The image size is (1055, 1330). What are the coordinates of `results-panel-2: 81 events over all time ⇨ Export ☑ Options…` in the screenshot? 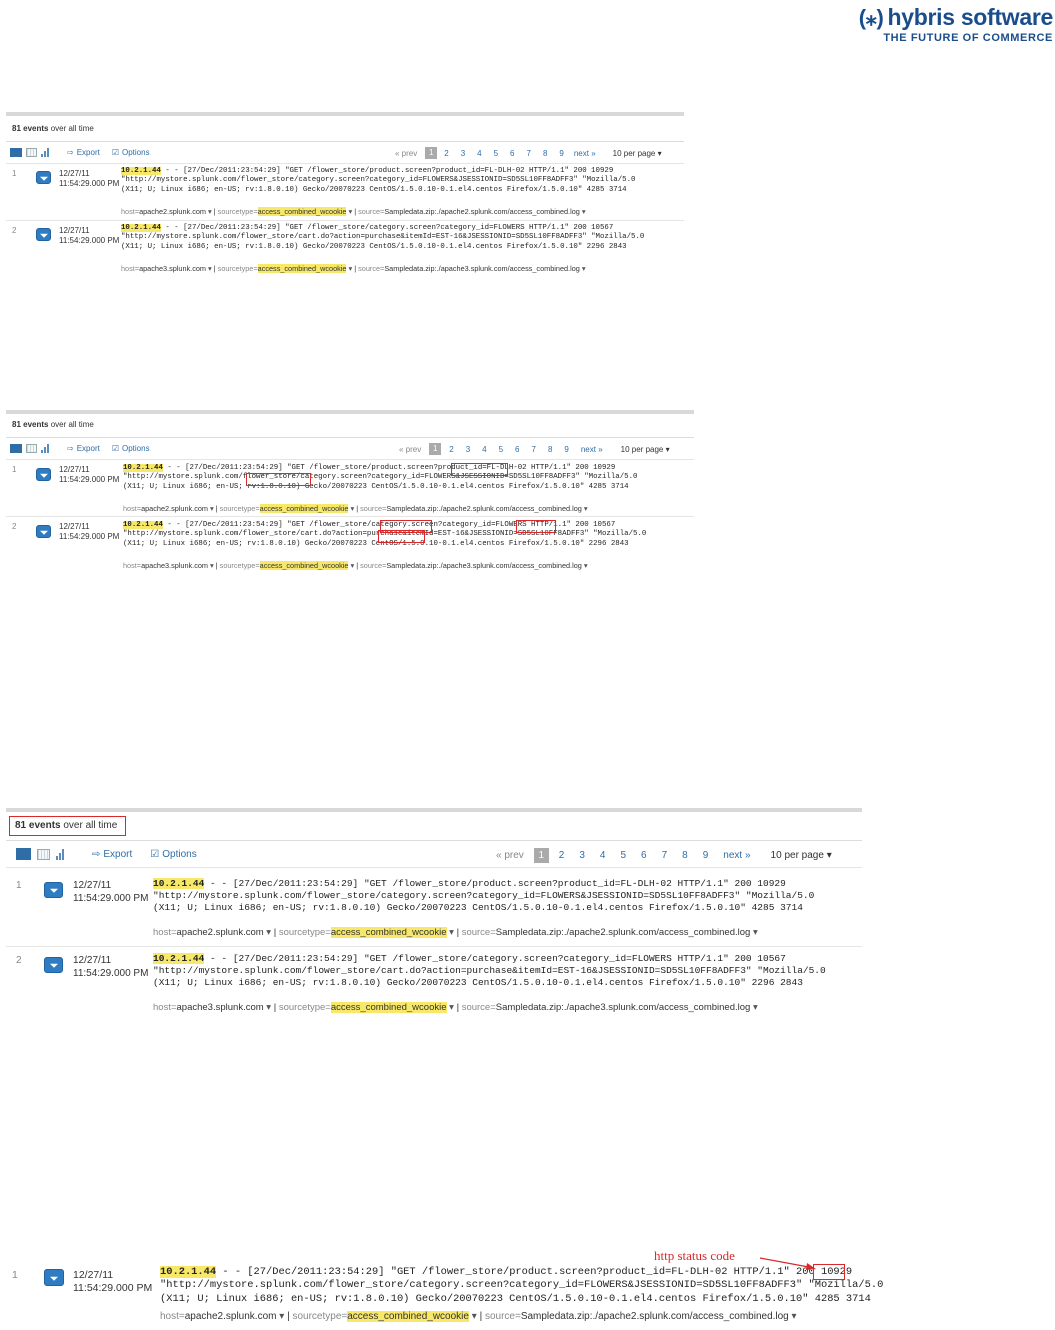 It's located at (350, 493).